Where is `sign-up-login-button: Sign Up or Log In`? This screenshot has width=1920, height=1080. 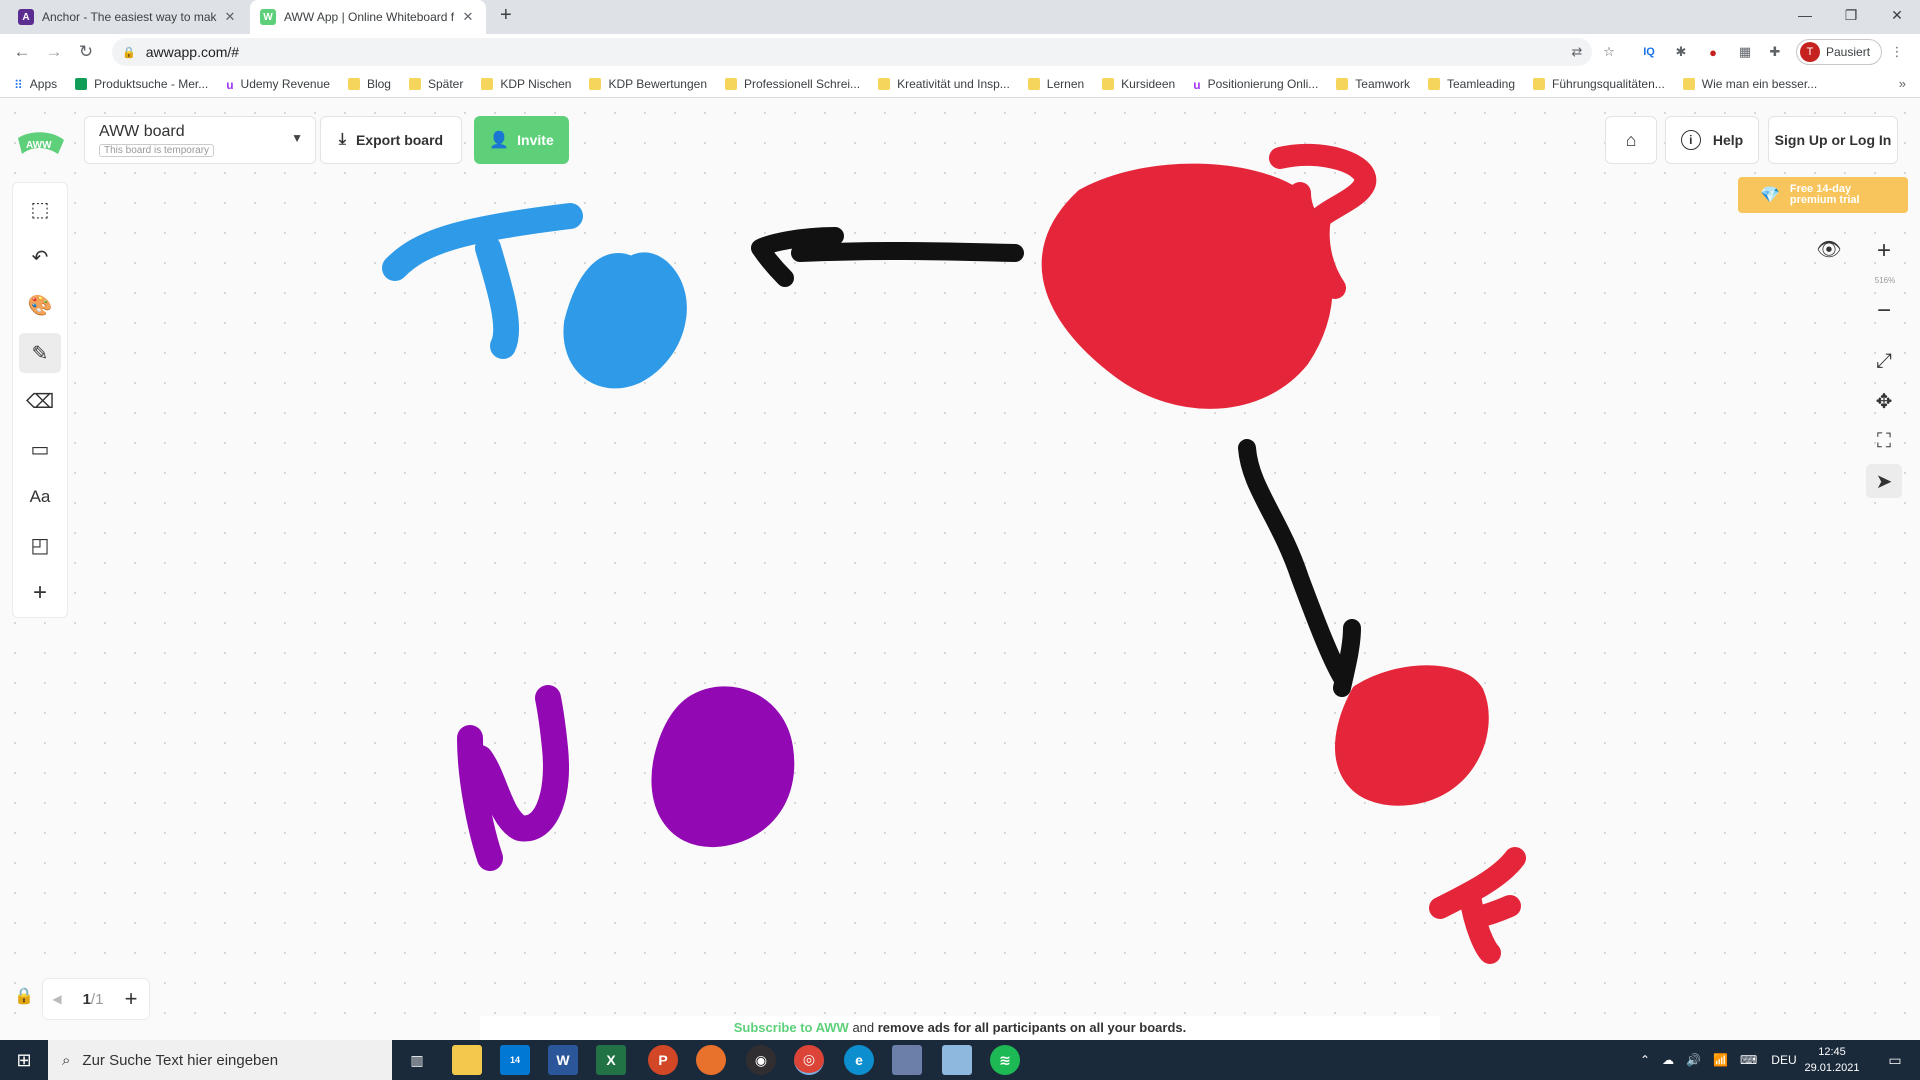
sign-up-login-button: Sign Up or Log In is located at coordinates (1833, 140).